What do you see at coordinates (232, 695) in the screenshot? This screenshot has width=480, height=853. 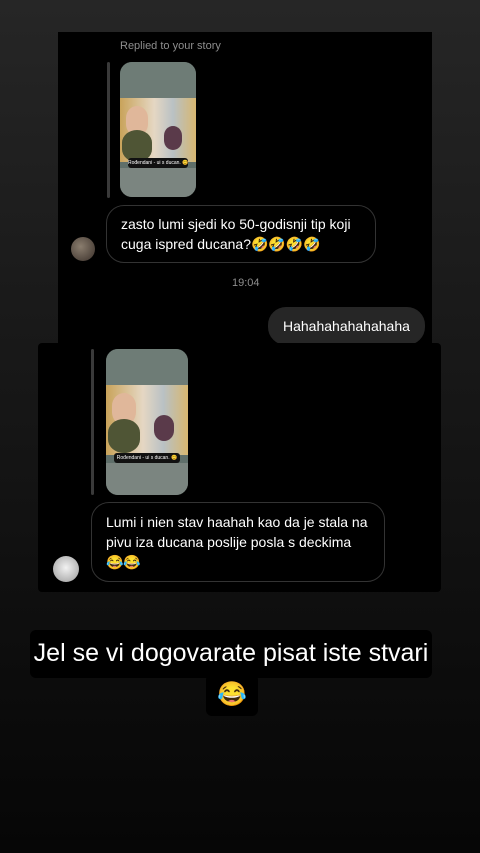 I see `story-emoji: 😂` at bounding box center [232, 695].